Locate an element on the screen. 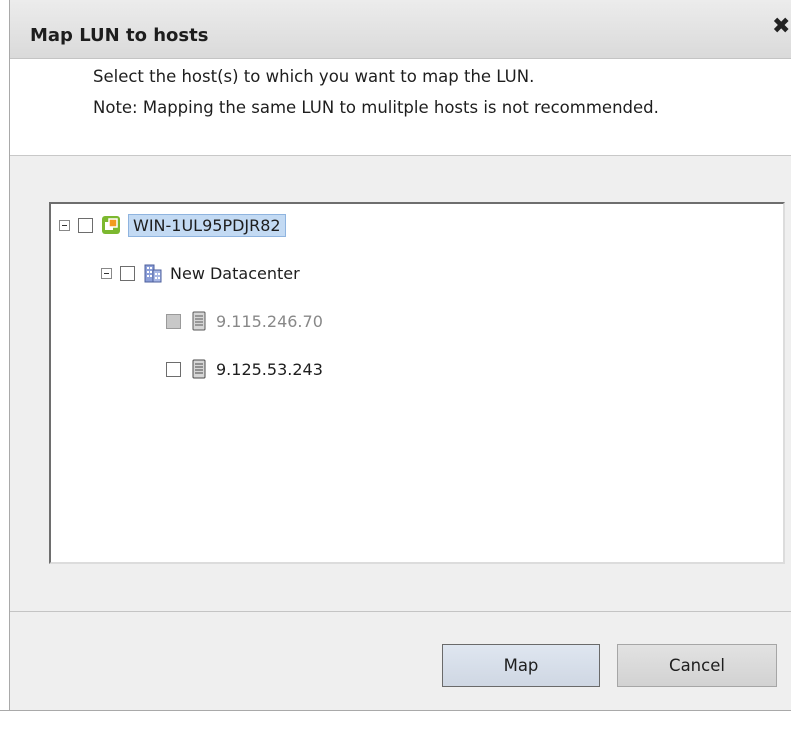 Image resolution: width=791 pixels, height=729 pixels. vcenter-icon is located at coordinates (111, 225).